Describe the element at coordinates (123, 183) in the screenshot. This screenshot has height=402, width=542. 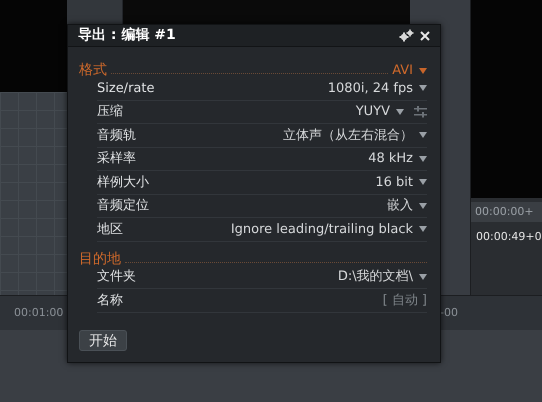
I see `field-label: 样例大小` at that location.